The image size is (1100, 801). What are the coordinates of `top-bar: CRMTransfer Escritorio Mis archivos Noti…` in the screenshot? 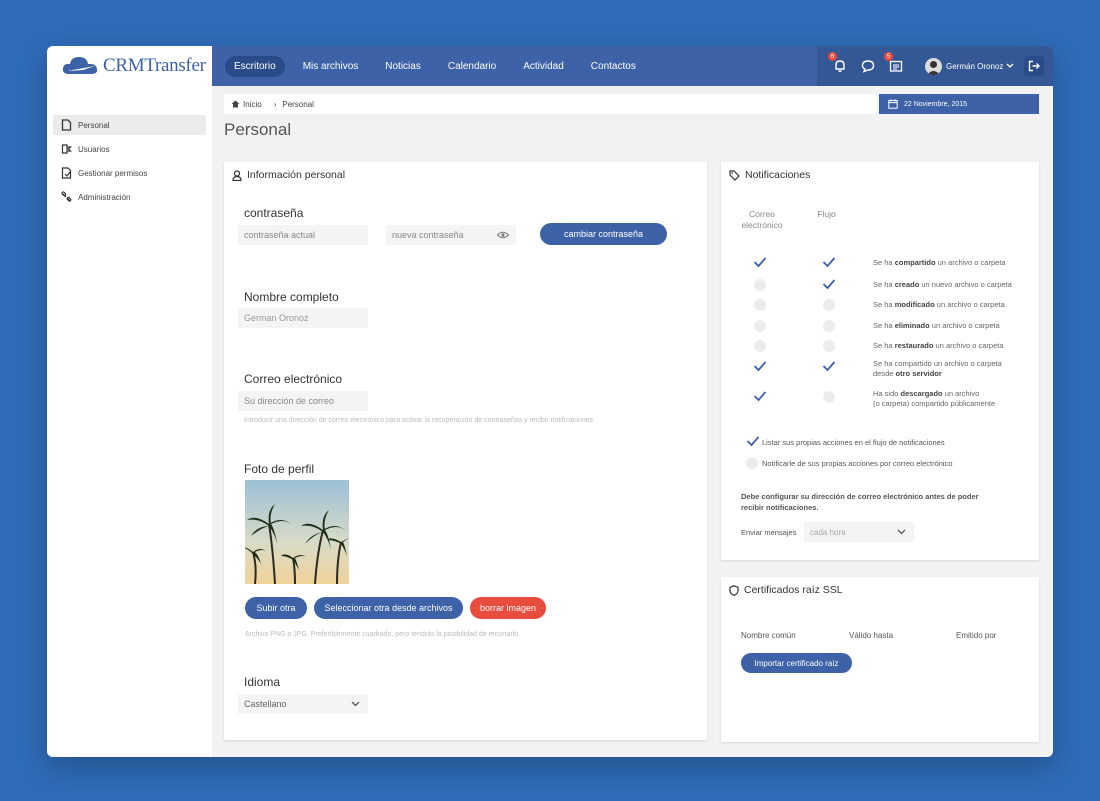 It's located at (550, 66).